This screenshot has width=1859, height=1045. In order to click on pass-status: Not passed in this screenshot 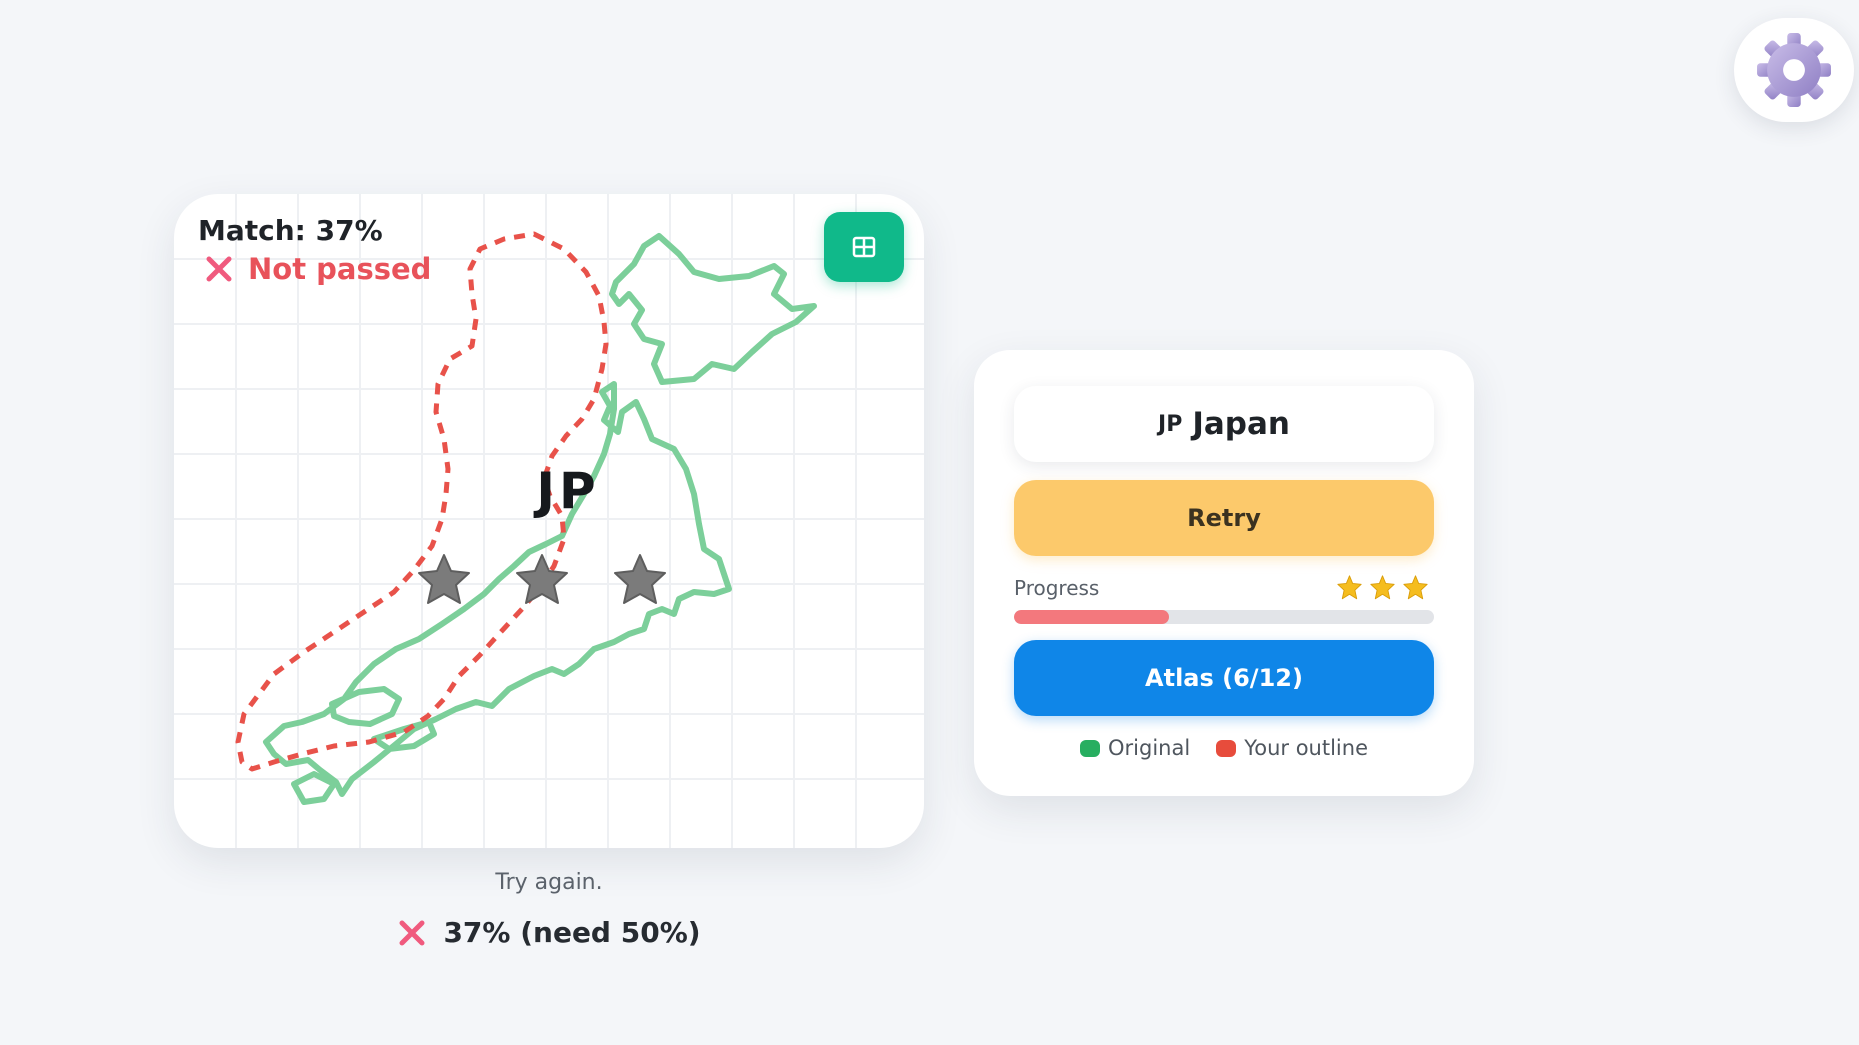, I will do `click(317, 269)`.